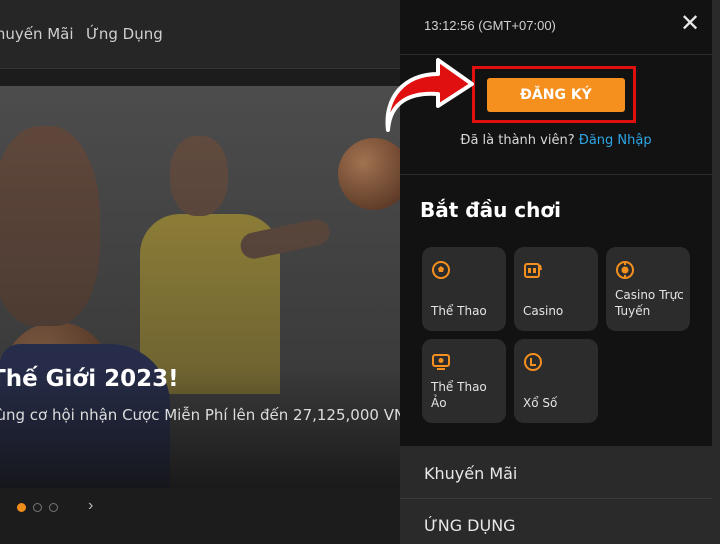 Image resolution: width=720 pixels, height=544 pixels. Describe the element at coordinates (459, 311) in the screenshot. I see `tile-label: Thể Thao` at that location.